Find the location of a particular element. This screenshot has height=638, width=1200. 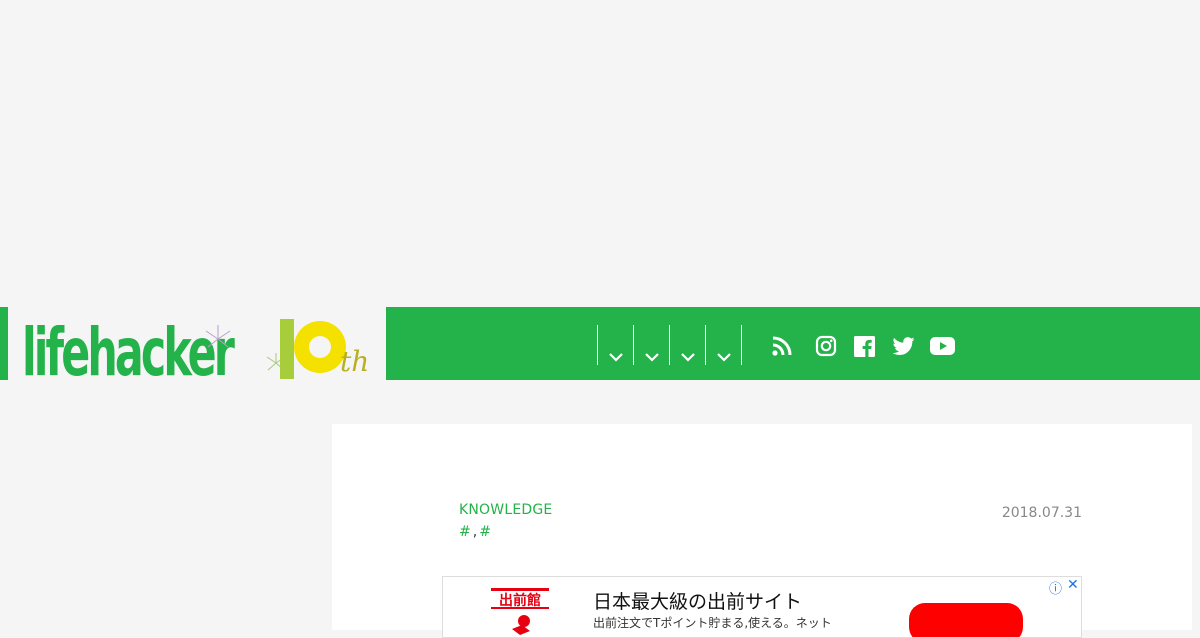

ad-description: 出前注文でTポイント貯まる,使える。ネット is located at coordinates (712, 623).